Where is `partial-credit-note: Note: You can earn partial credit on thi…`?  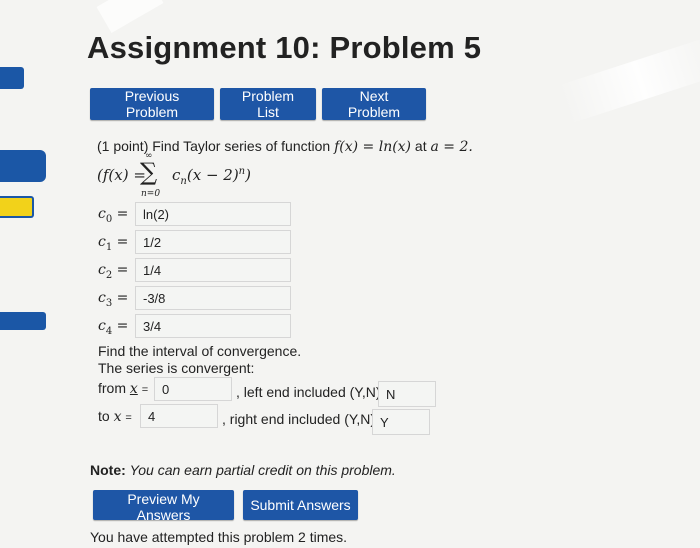
partial-credit-note: Note: You can earn partial credit on thi… is located at coordinates (243, 470).